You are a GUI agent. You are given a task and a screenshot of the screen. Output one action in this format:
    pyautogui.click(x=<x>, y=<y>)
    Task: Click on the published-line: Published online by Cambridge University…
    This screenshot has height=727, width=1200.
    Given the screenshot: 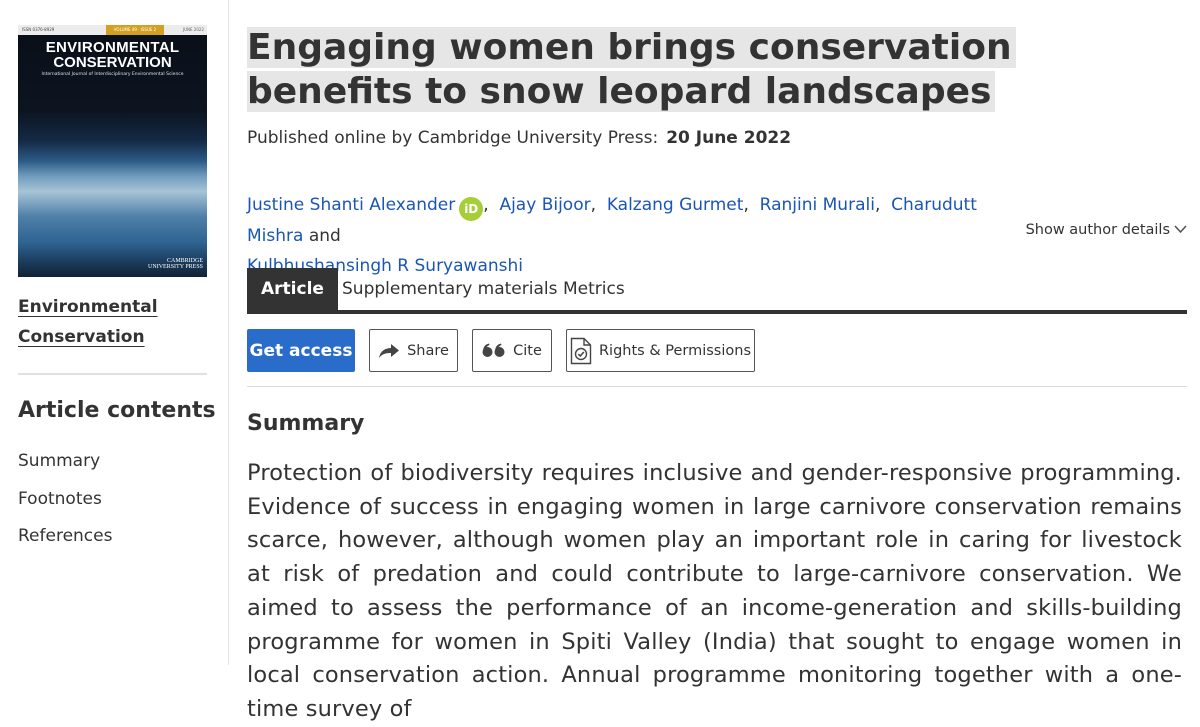 What is the action you would take?
    pyautogui.click(x=519, y=138)
    